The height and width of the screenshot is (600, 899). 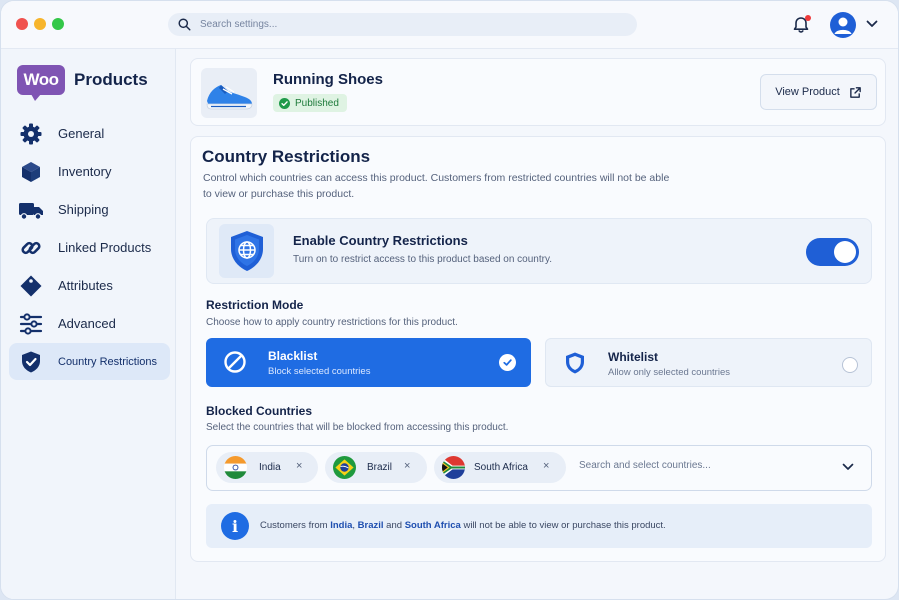 I want to click on whitelist-option: Whitelist Allow only selected countries, so click(x=708, y=362).